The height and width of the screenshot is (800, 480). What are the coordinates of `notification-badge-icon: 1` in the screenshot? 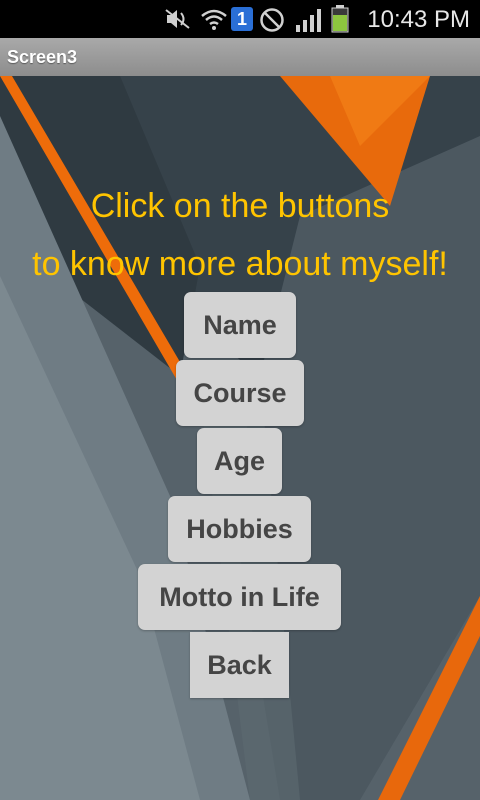 It's located at (242, 19).